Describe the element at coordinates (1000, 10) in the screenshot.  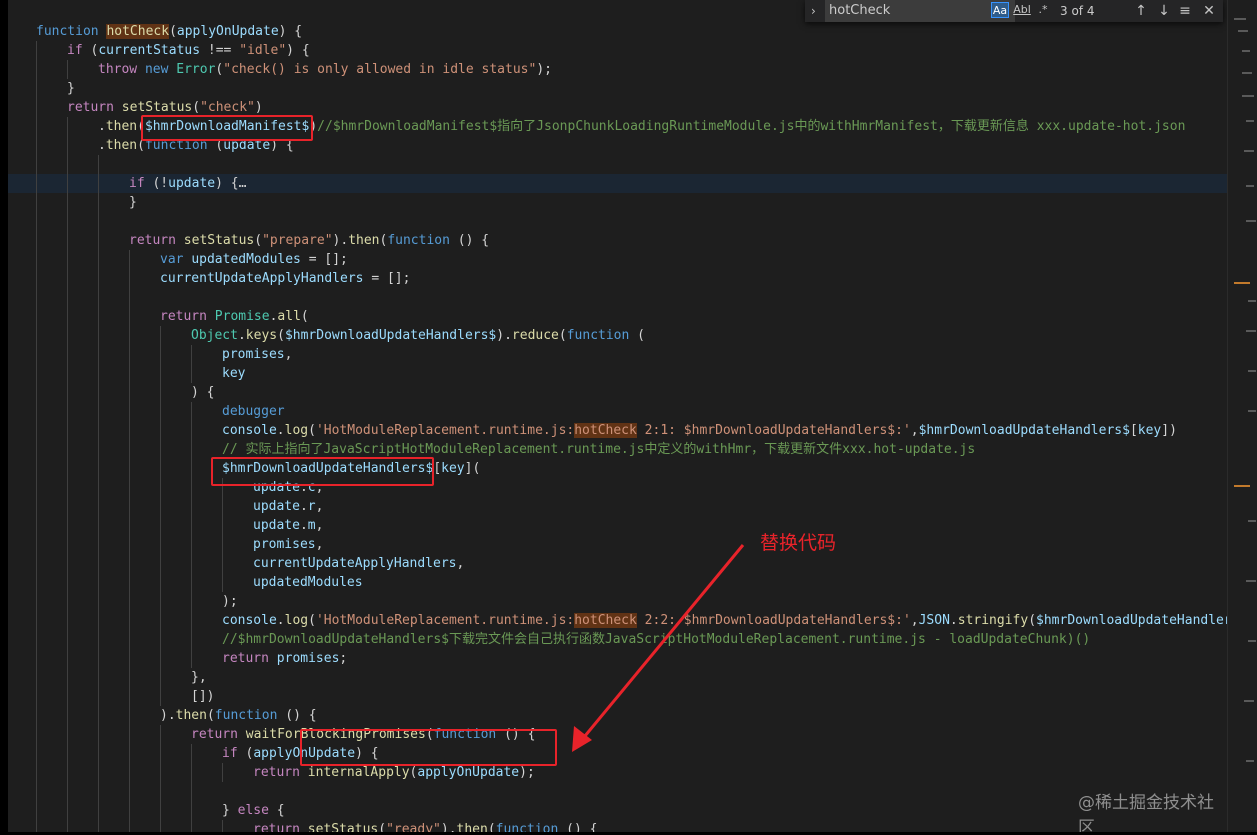
I see `match-case-toggle: Aa` at that location.